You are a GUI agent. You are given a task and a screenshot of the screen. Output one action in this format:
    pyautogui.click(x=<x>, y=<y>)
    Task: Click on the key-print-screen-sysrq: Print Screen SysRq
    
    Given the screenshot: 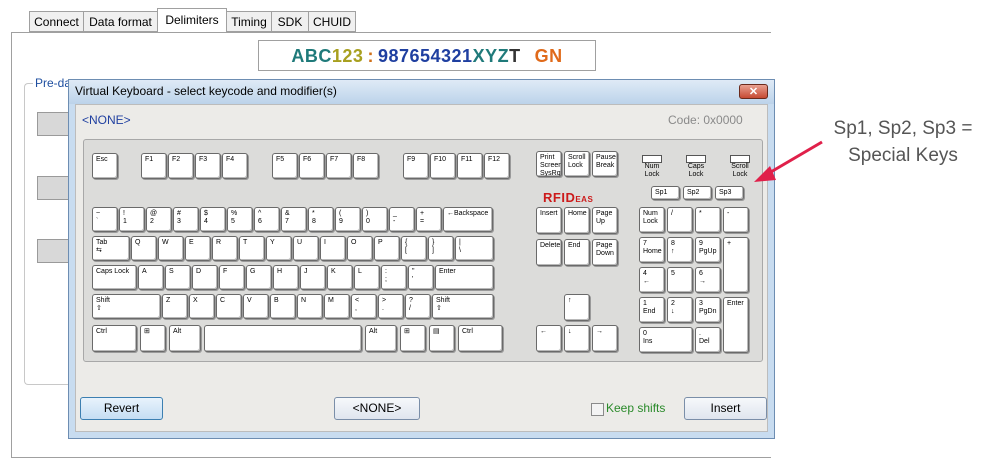 What is the action you would take?
    pyautogui.click(x=549, y=164)
    